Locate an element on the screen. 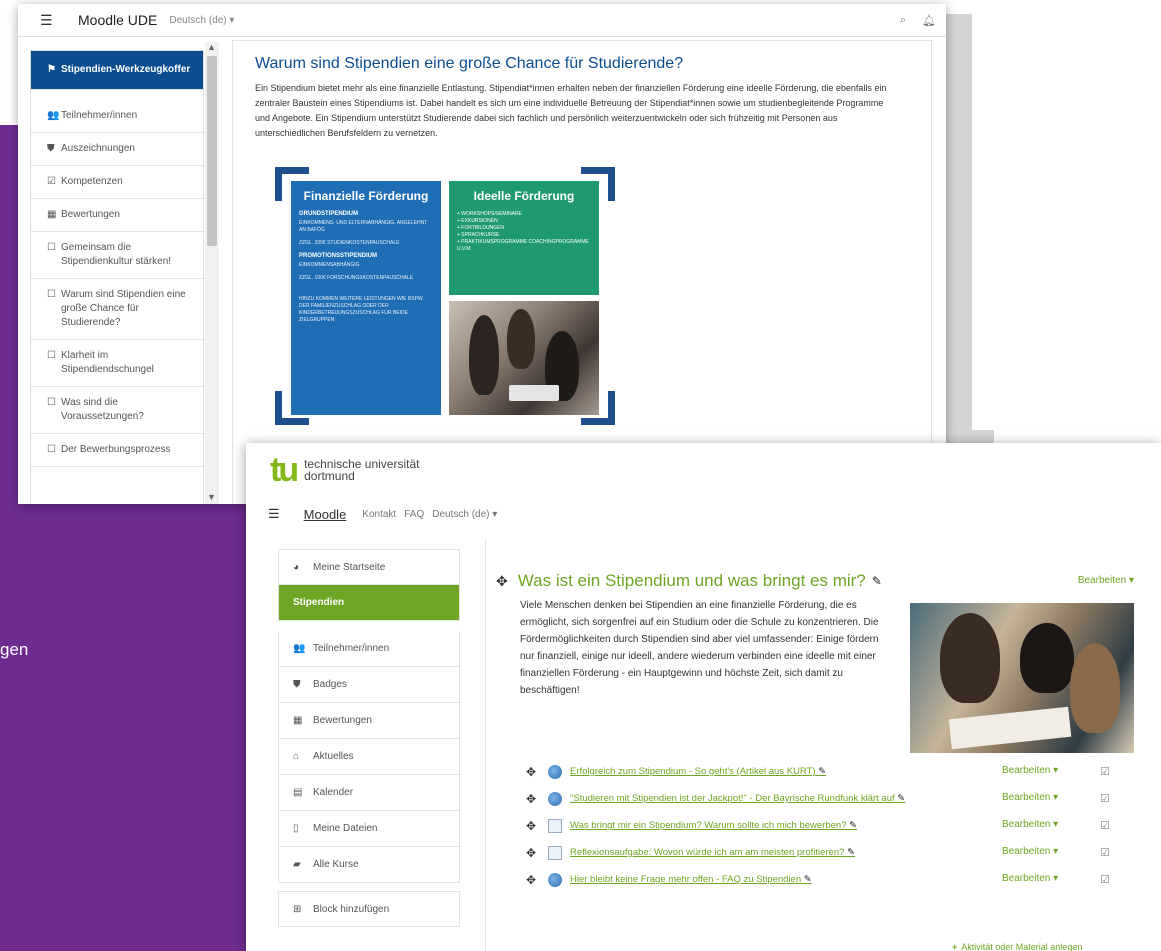  sidebar-scrollbar: ▲ ▼ is located at coordinates (212, 273).